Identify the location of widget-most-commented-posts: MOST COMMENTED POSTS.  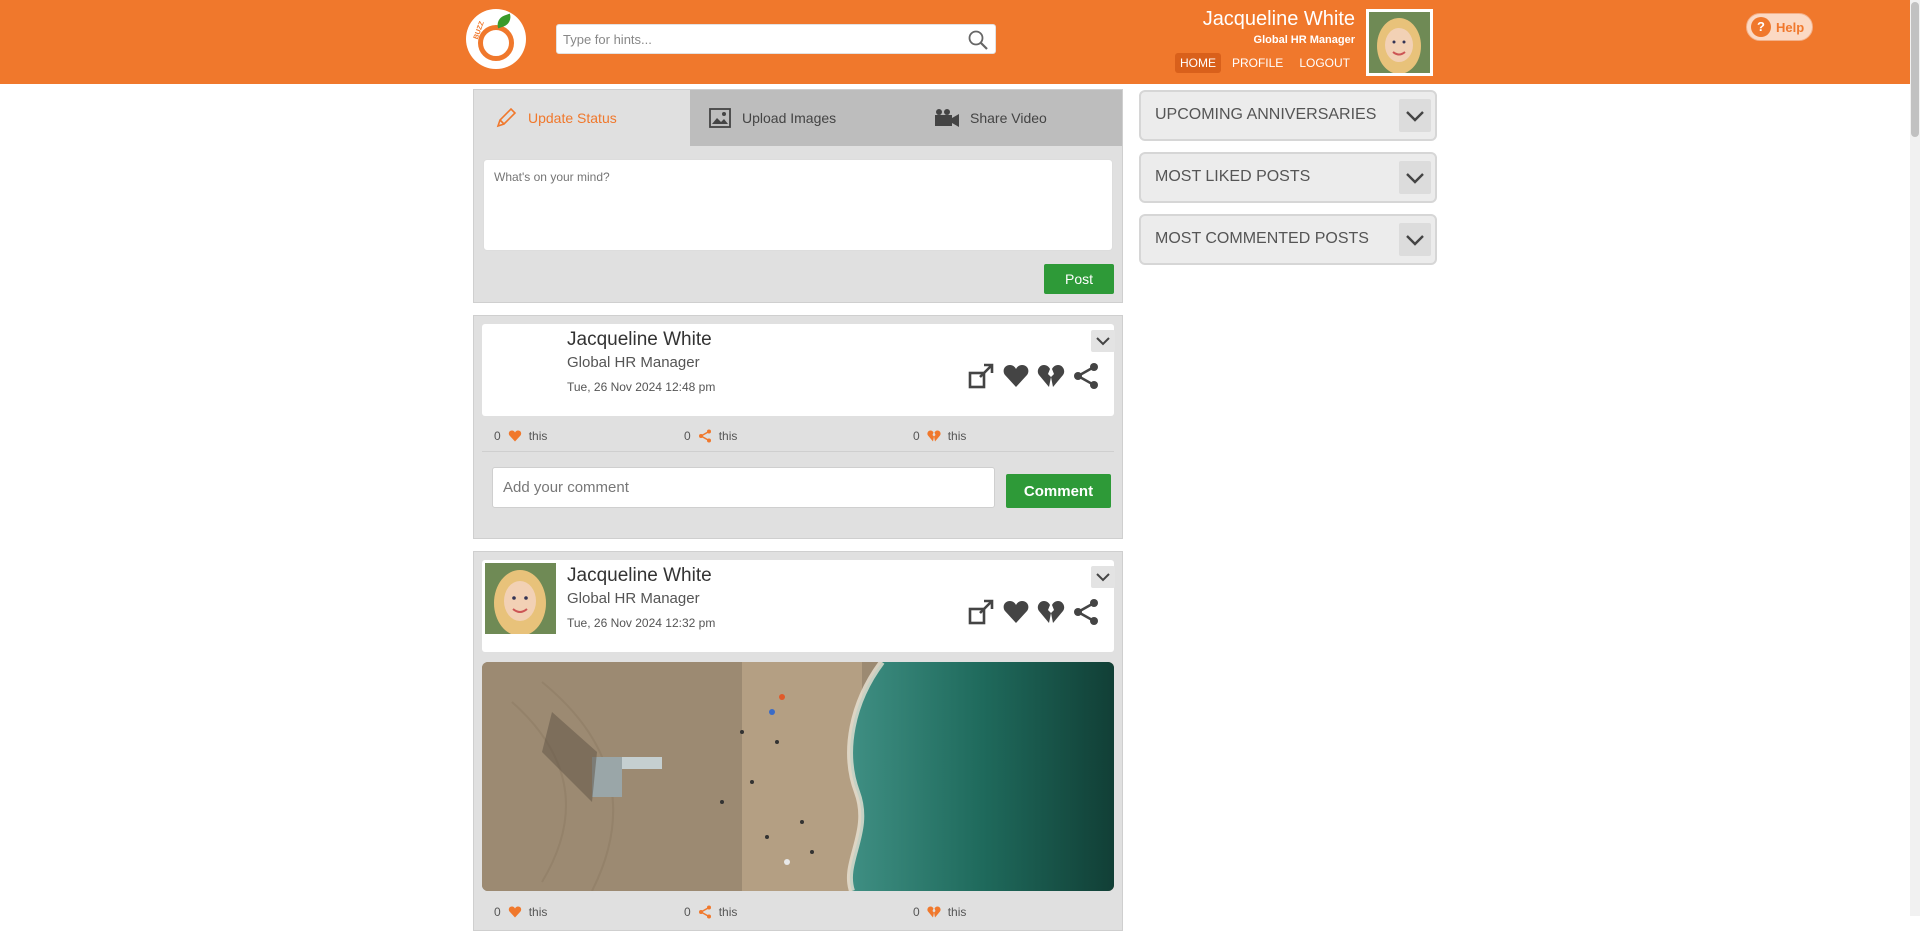
(1288, 239).